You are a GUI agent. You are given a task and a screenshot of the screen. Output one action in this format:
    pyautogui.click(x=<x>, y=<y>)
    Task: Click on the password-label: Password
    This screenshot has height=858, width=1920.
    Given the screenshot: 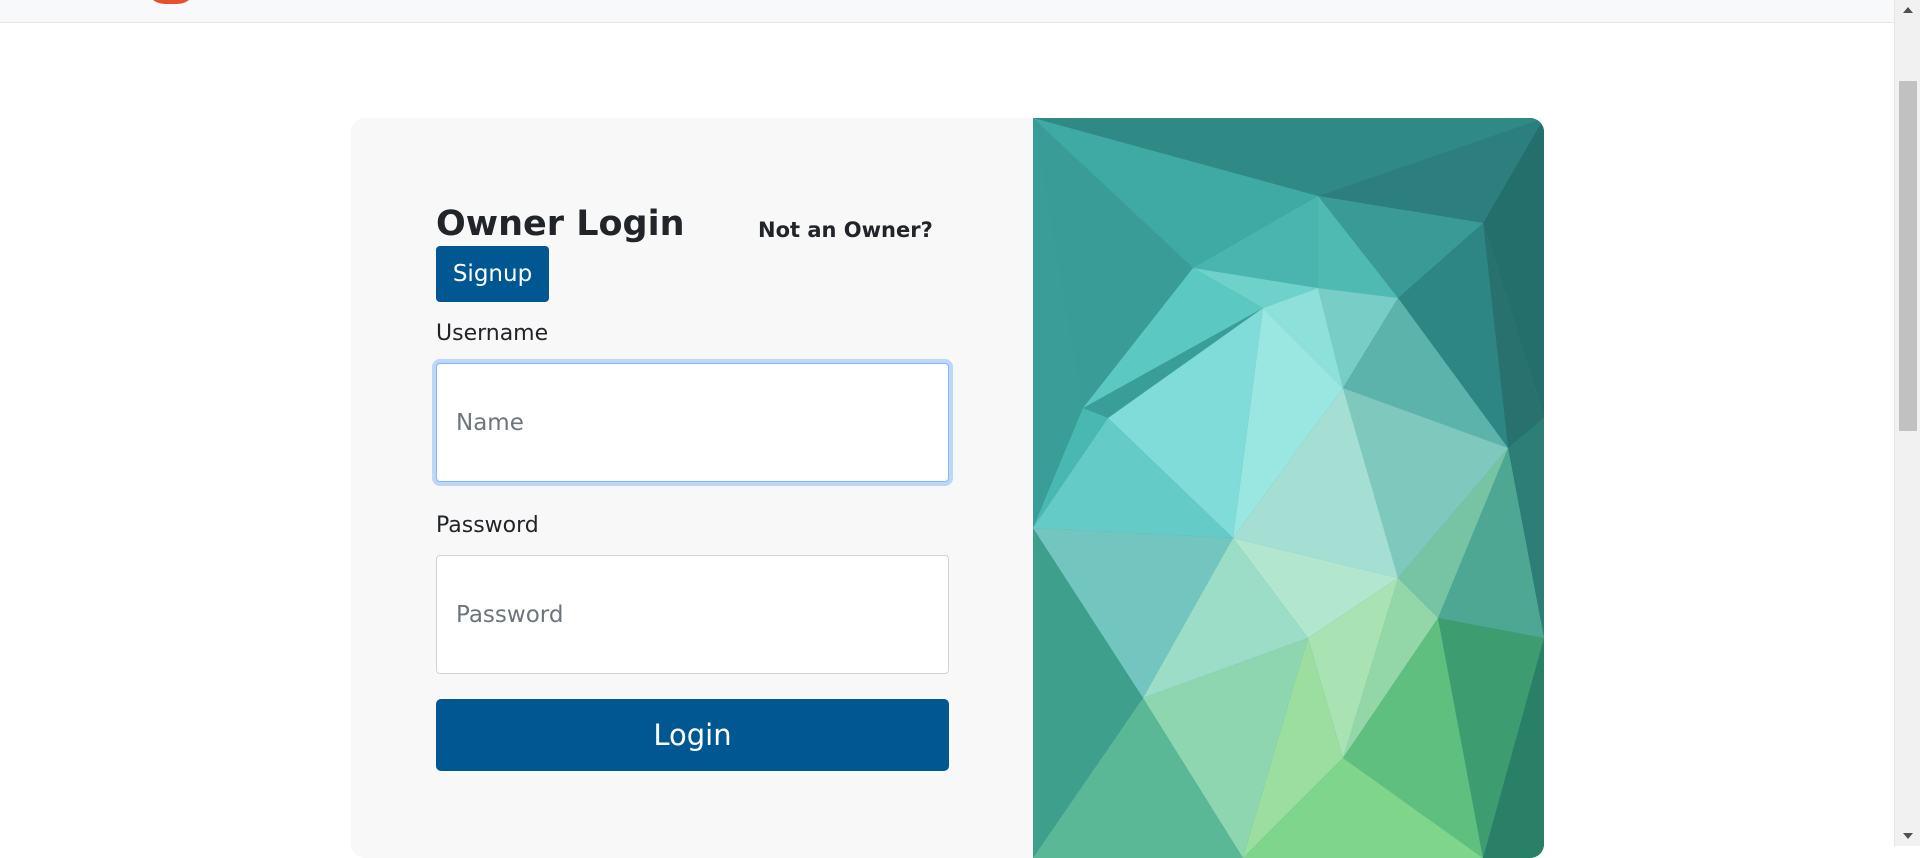 What is the action you would take?
    pyautogui.click(x=487, y=525)
    